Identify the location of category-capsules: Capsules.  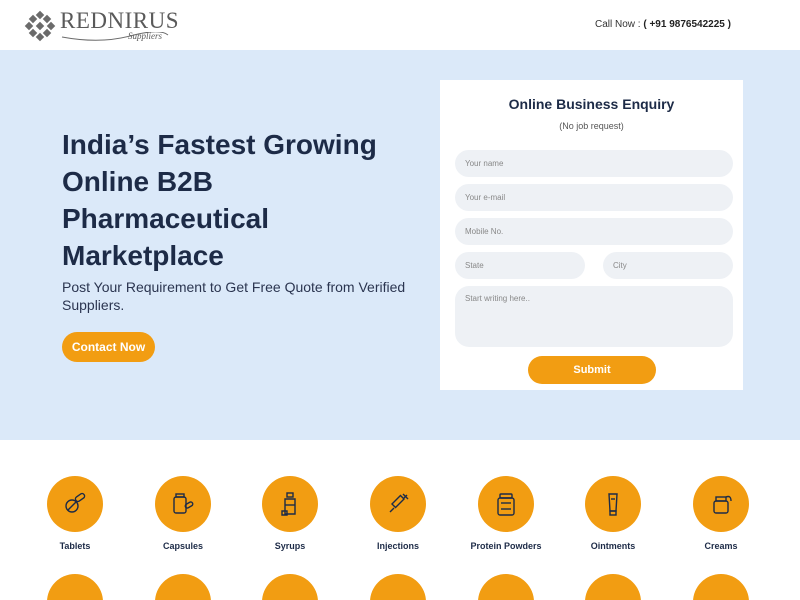
(183, 513).